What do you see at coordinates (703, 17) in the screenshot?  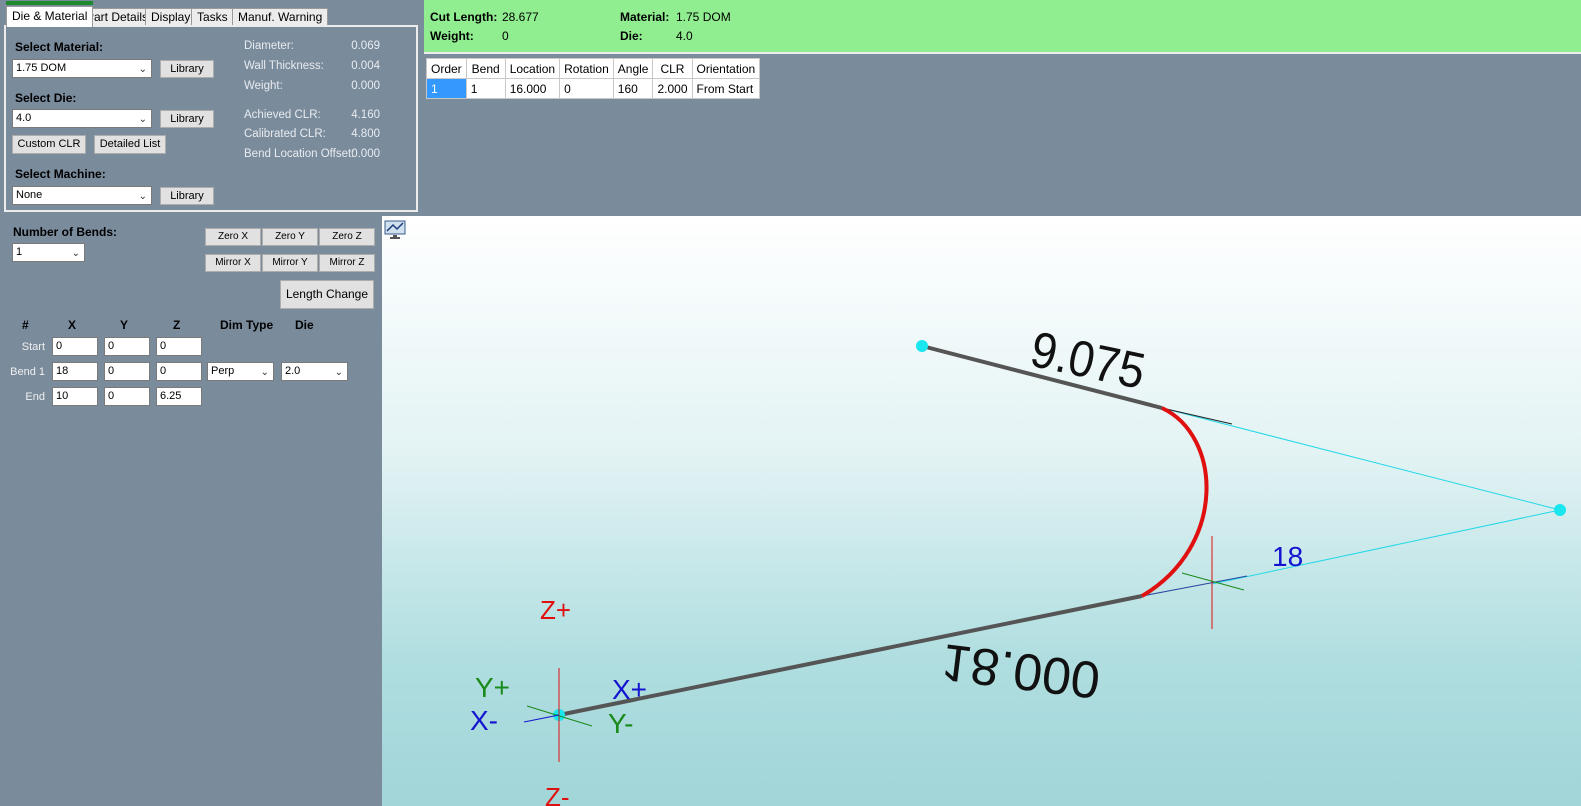 I see `summary-material-value: 1.75 DOM` at bounding box center [703, 17].